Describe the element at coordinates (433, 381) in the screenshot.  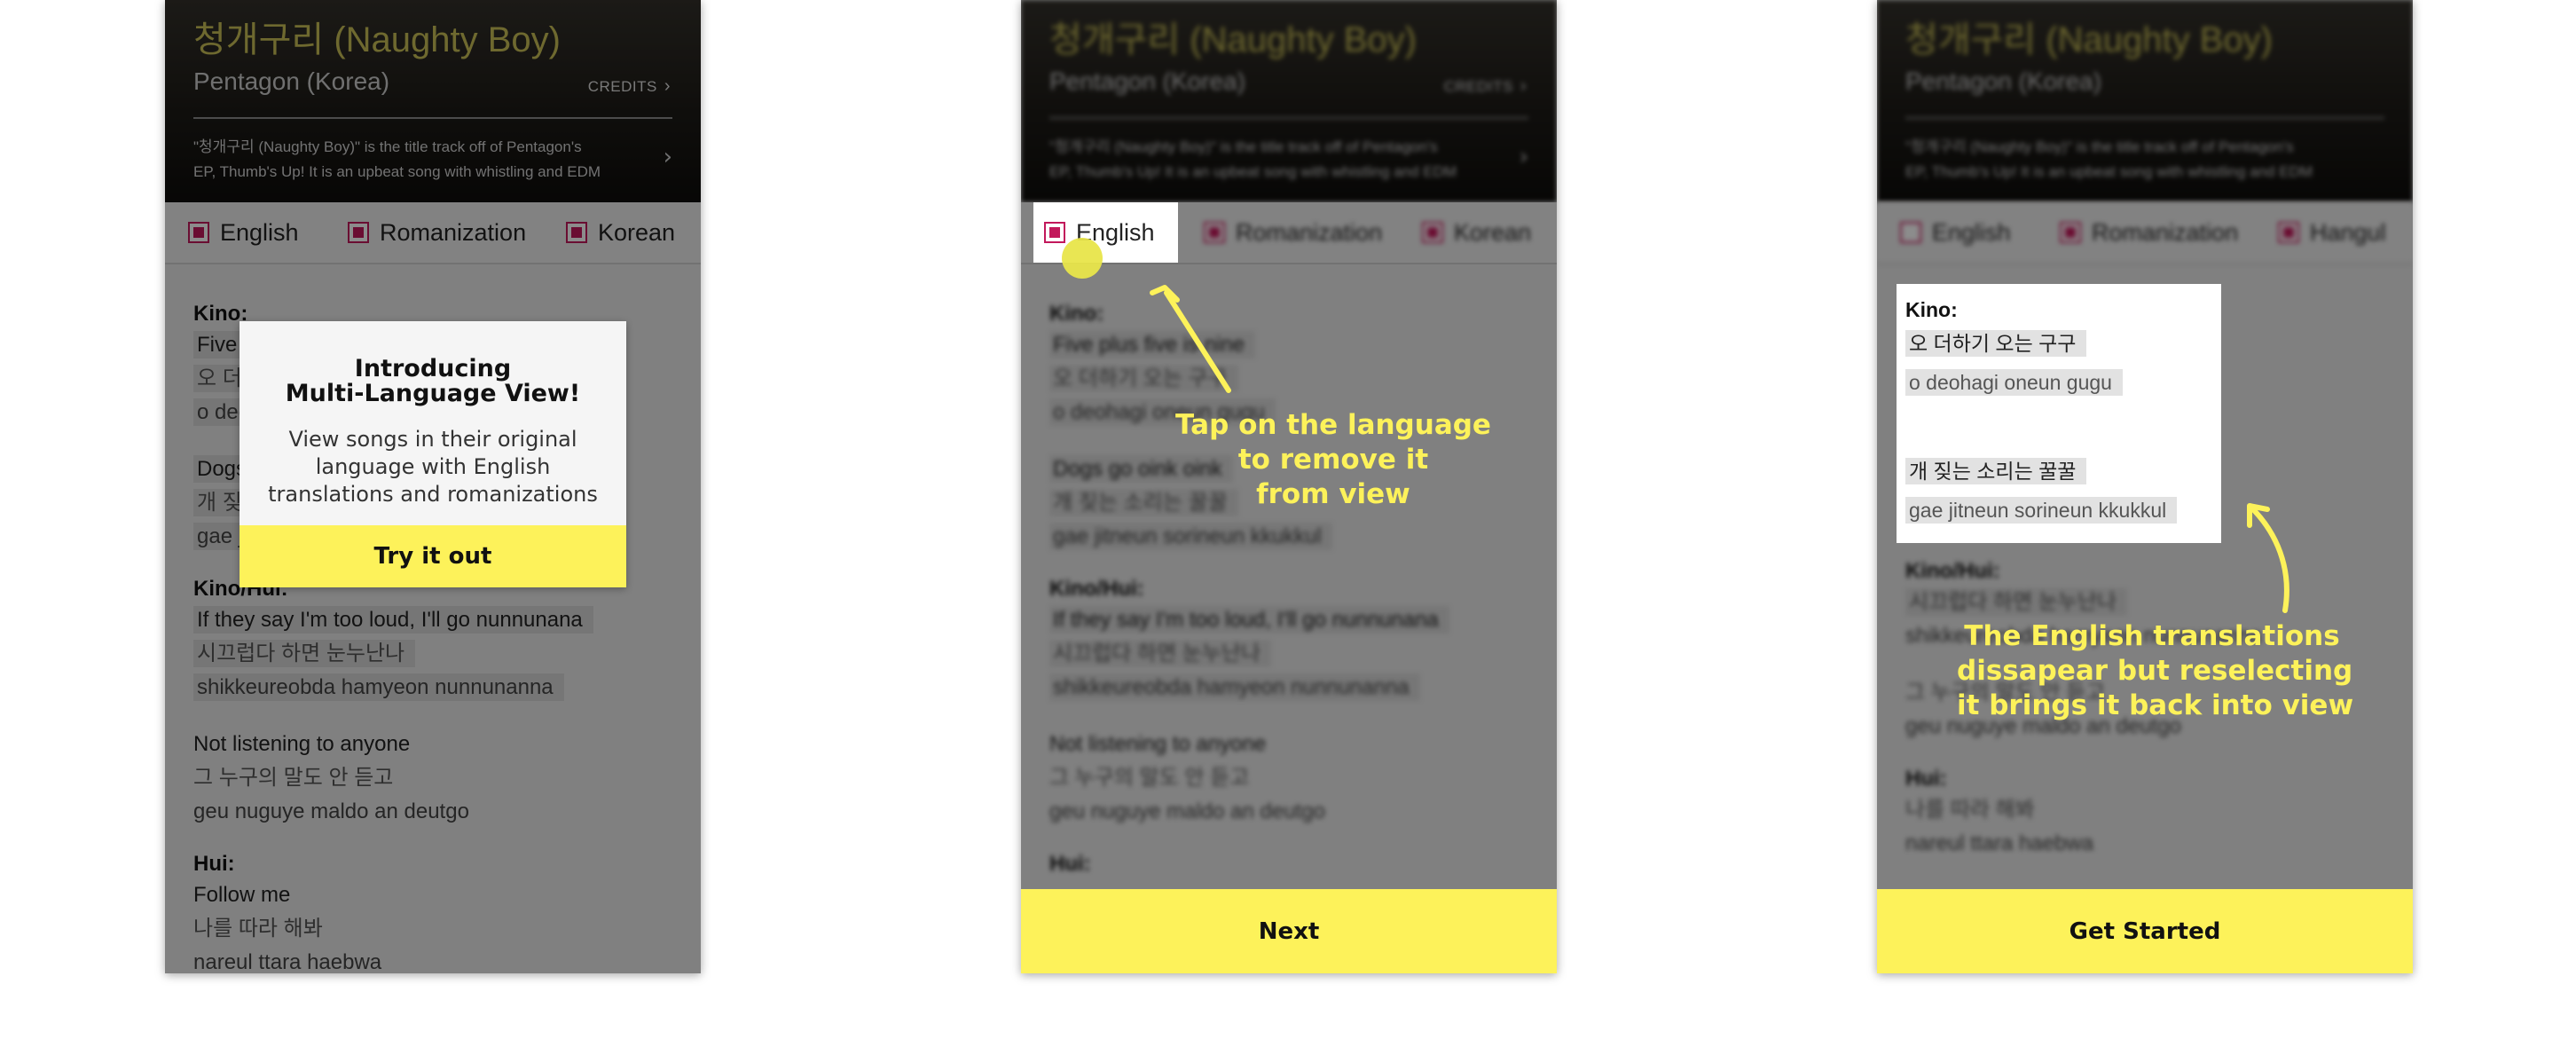
I see `modal-title: Introducing Multi-Language View!` at that location.